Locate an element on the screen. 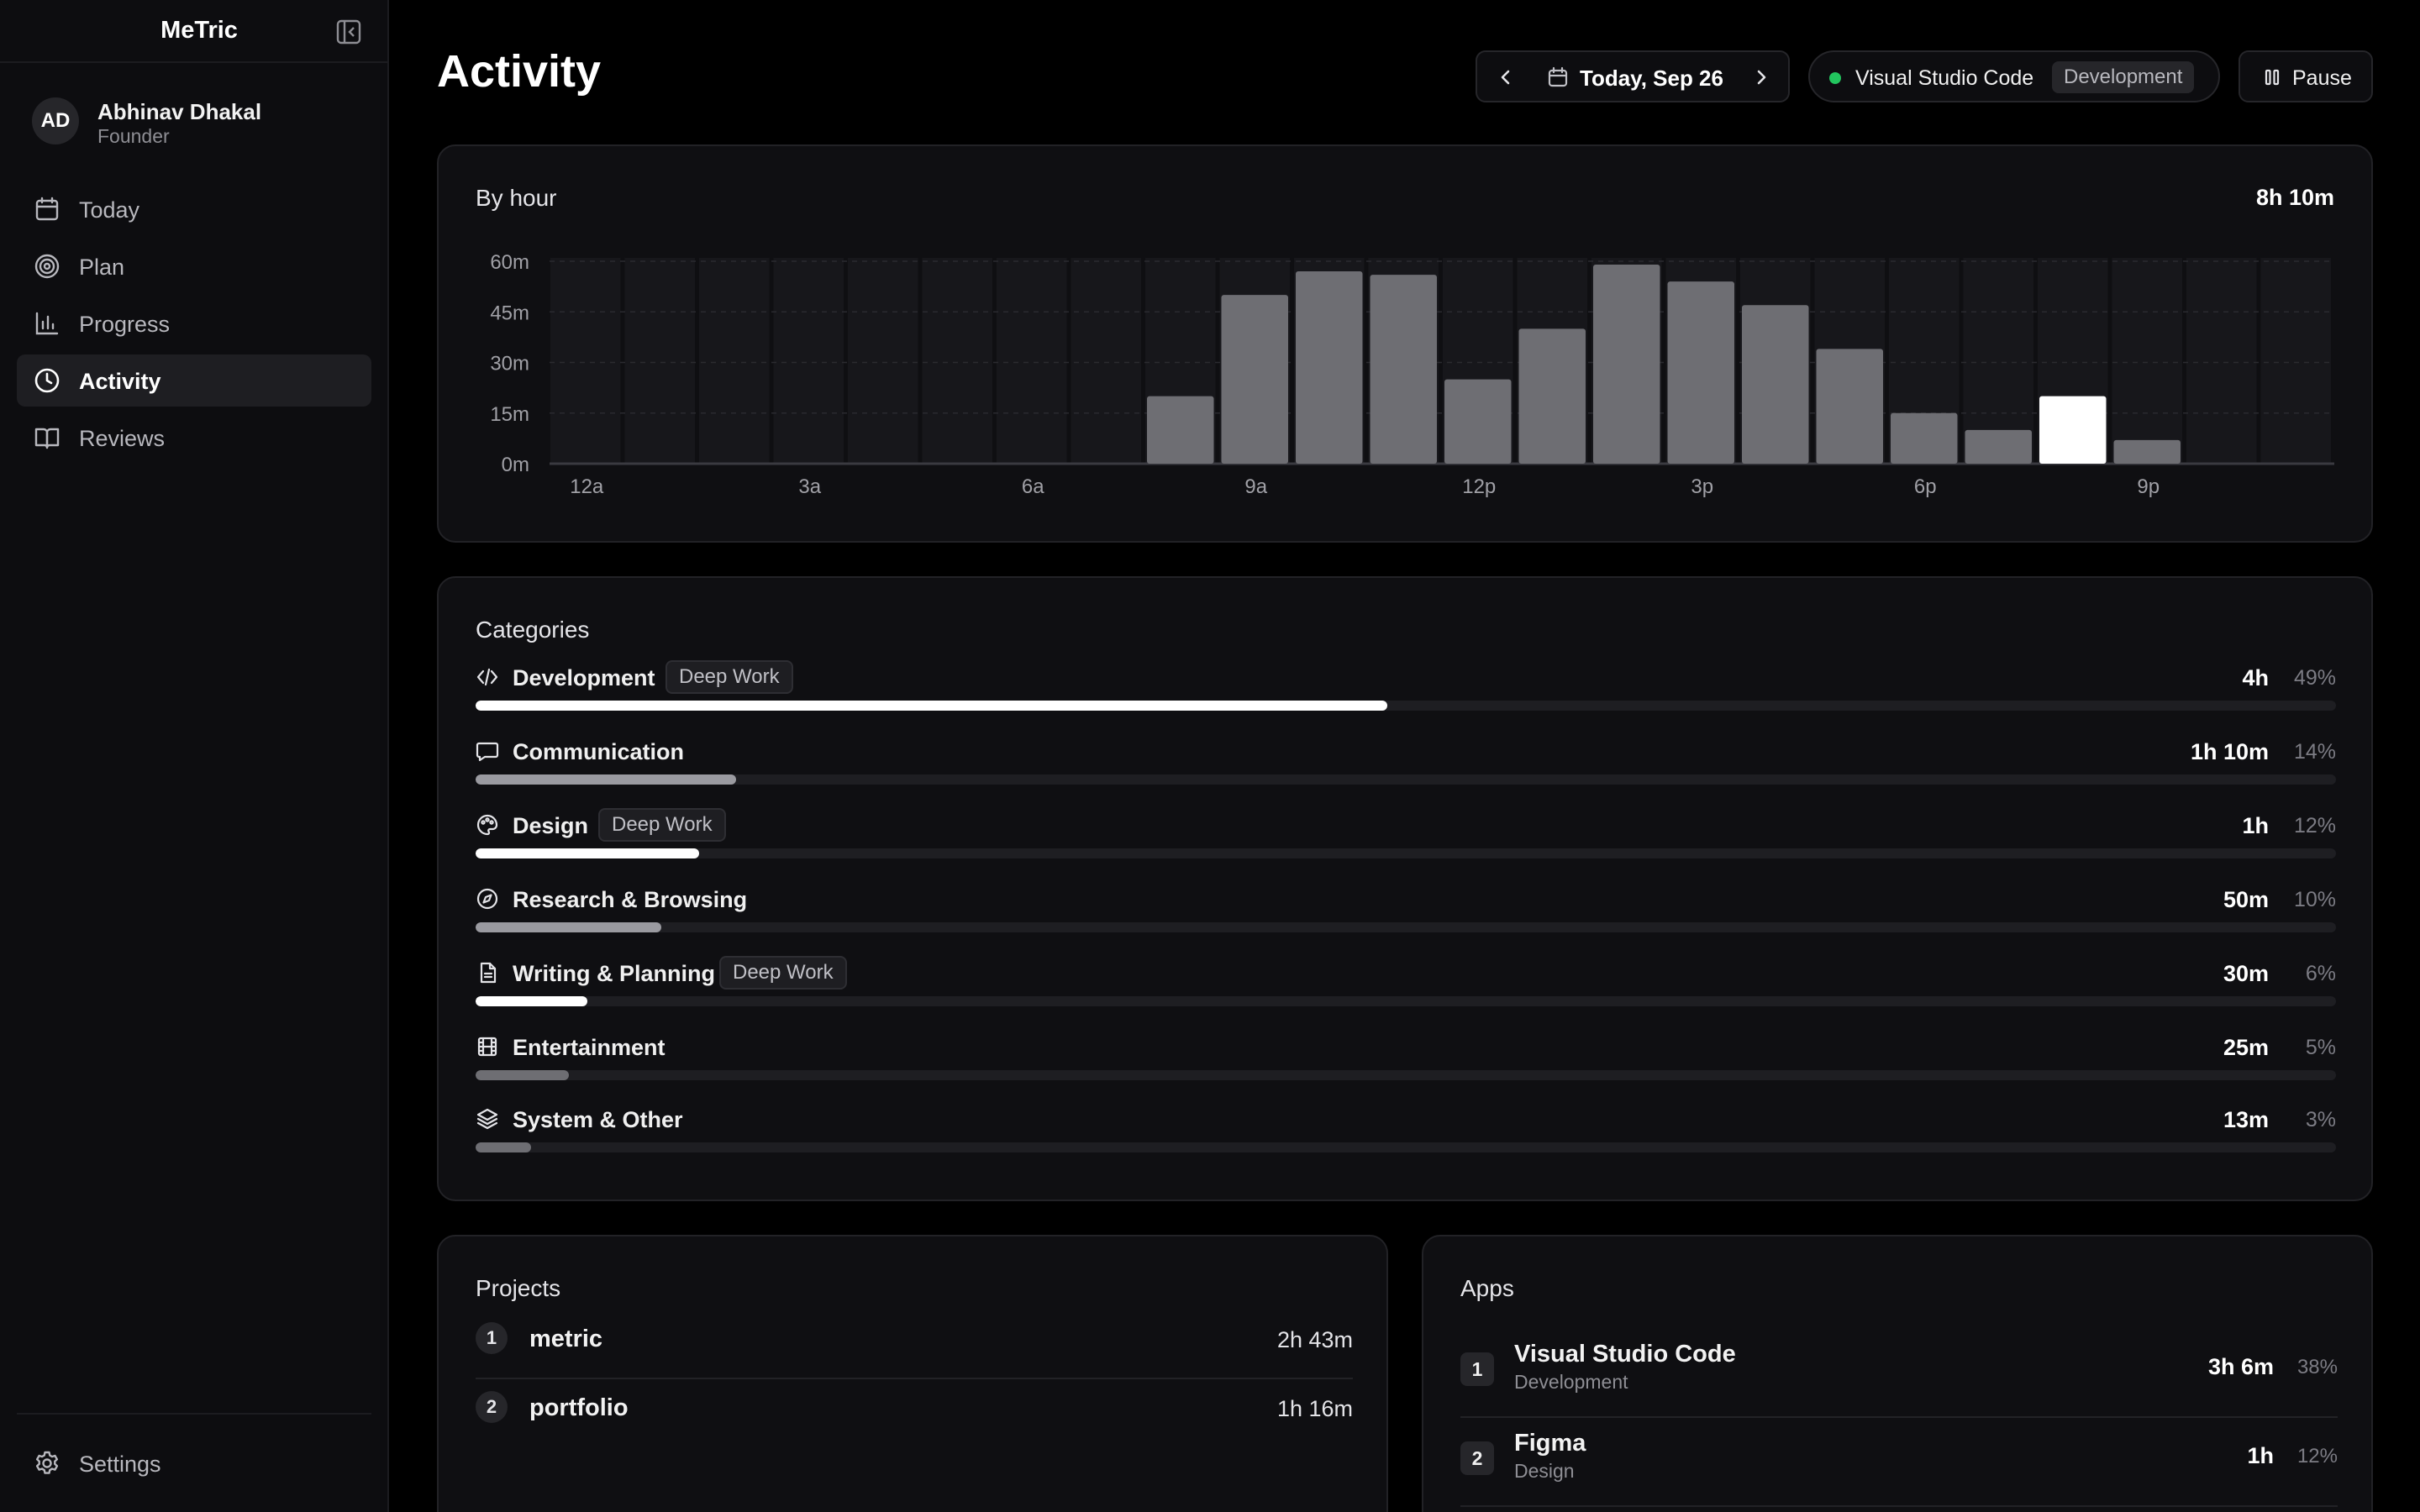 Image resolution: width=2420 pixels, height=1512 pixels. y-tick-label: 45m is located at coordinates (510, 313).